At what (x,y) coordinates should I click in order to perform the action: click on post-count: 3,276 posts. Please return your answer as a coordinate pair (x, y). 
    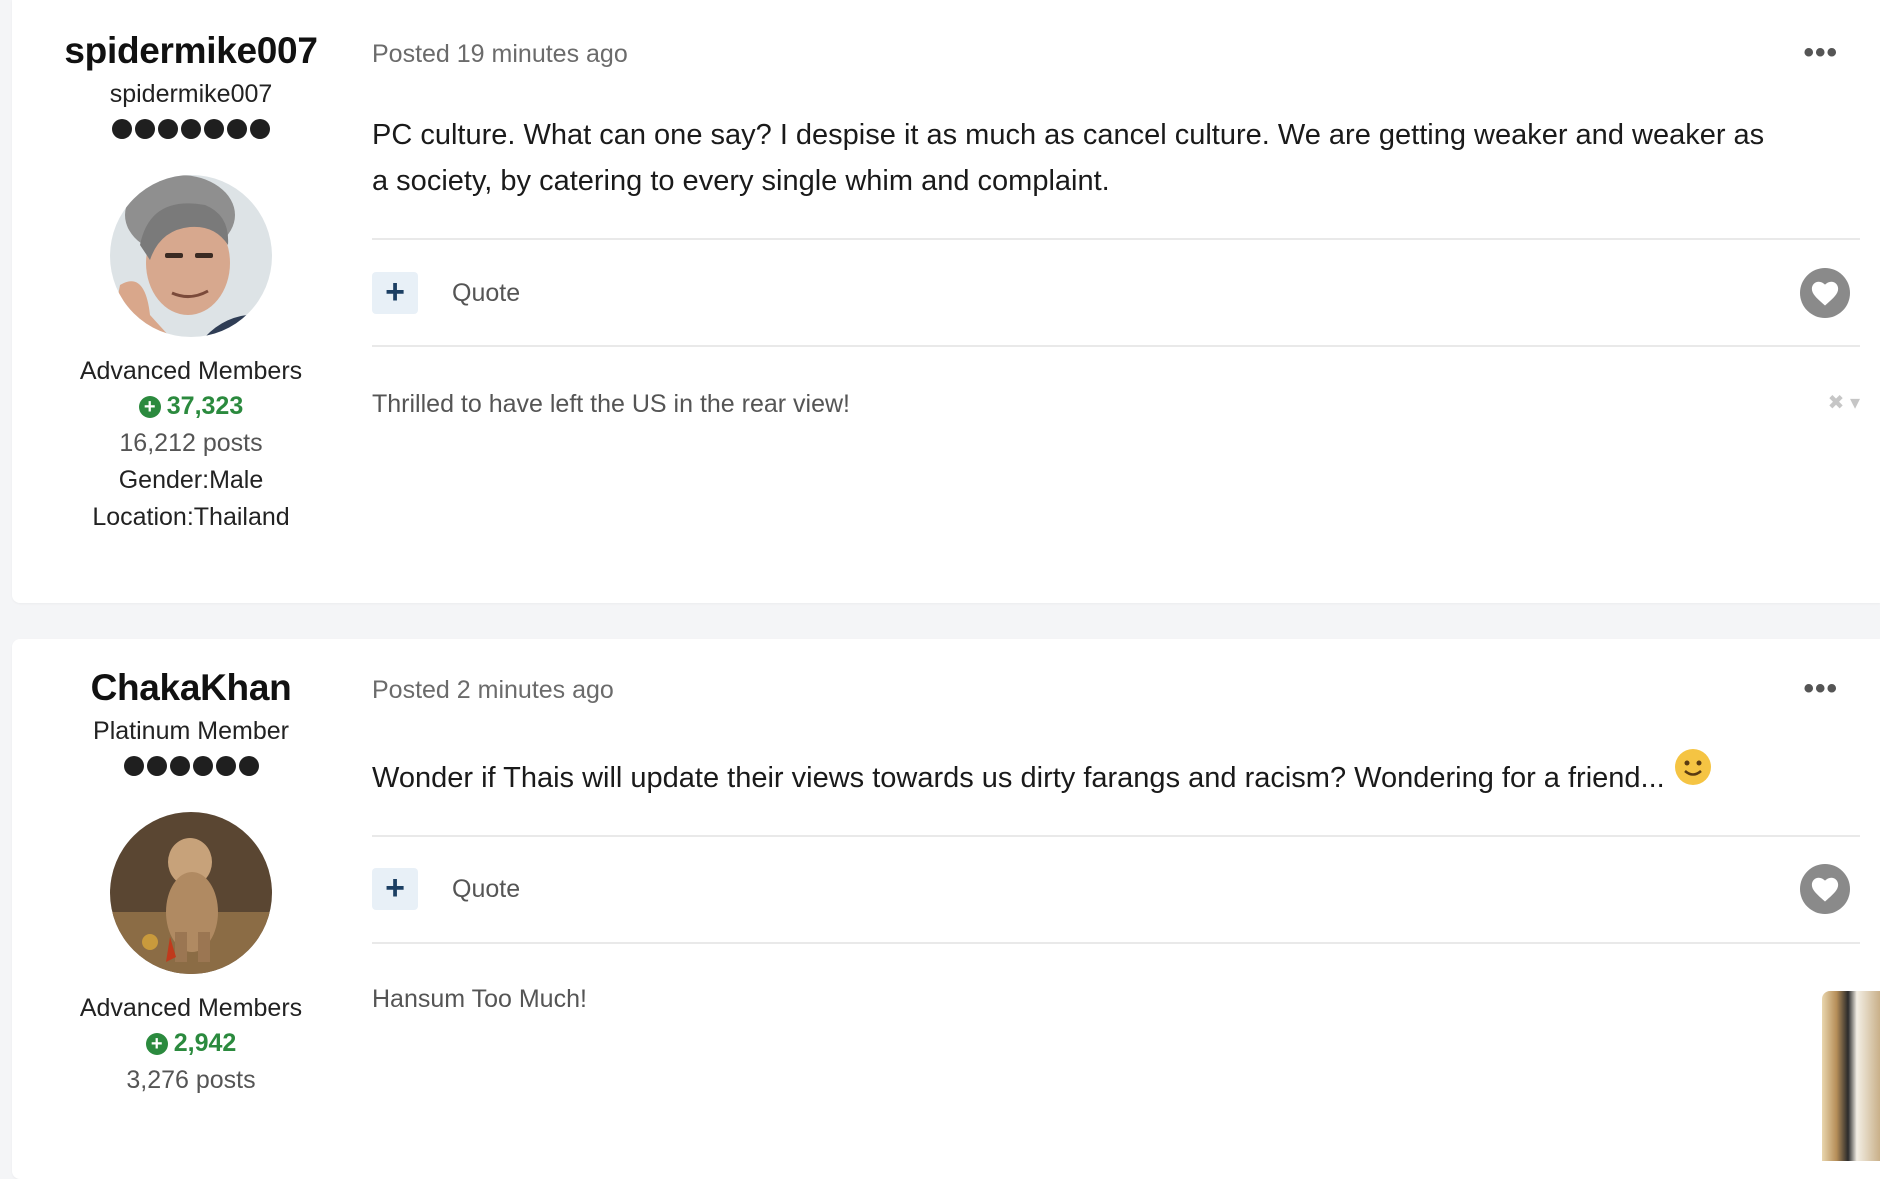
    Looking at the image, I should click on (191, 1080).